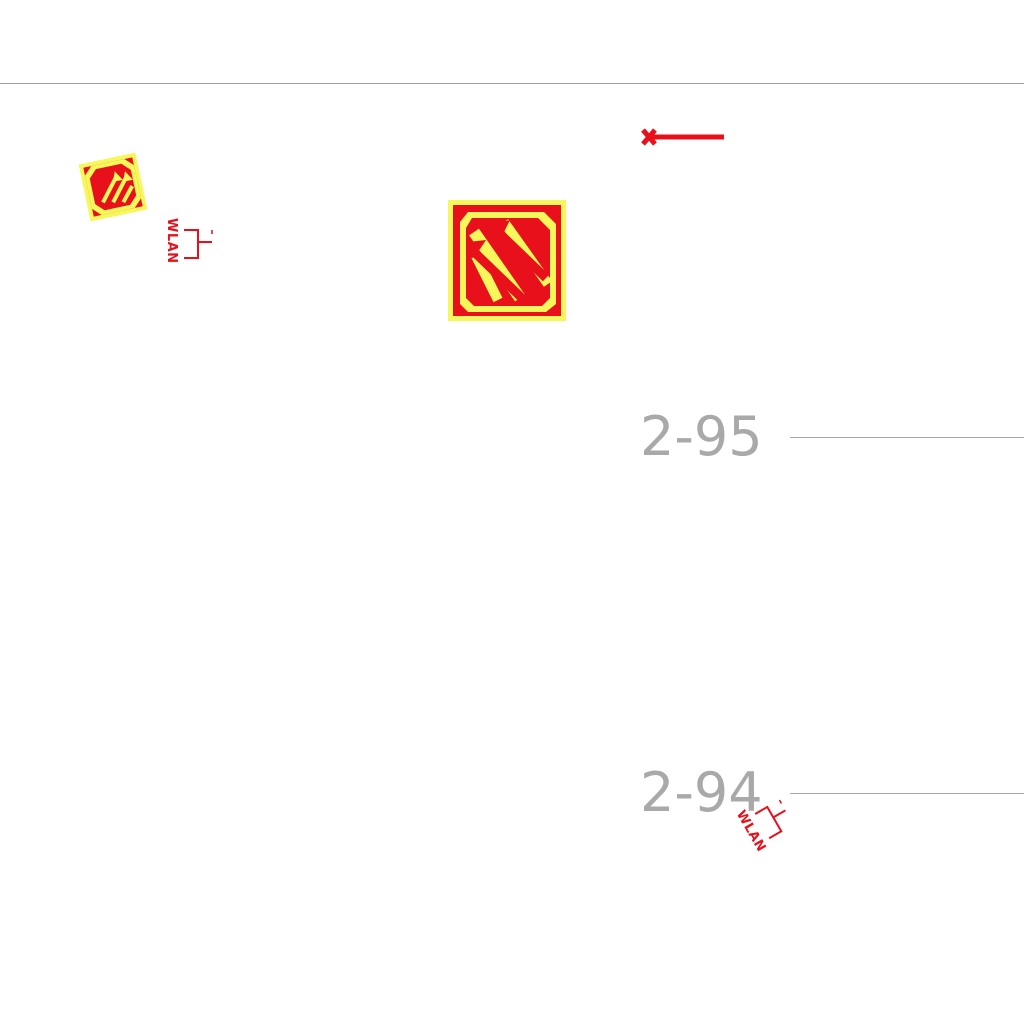  I want to click on grid-row-label: 2-95, so click(701, 436).